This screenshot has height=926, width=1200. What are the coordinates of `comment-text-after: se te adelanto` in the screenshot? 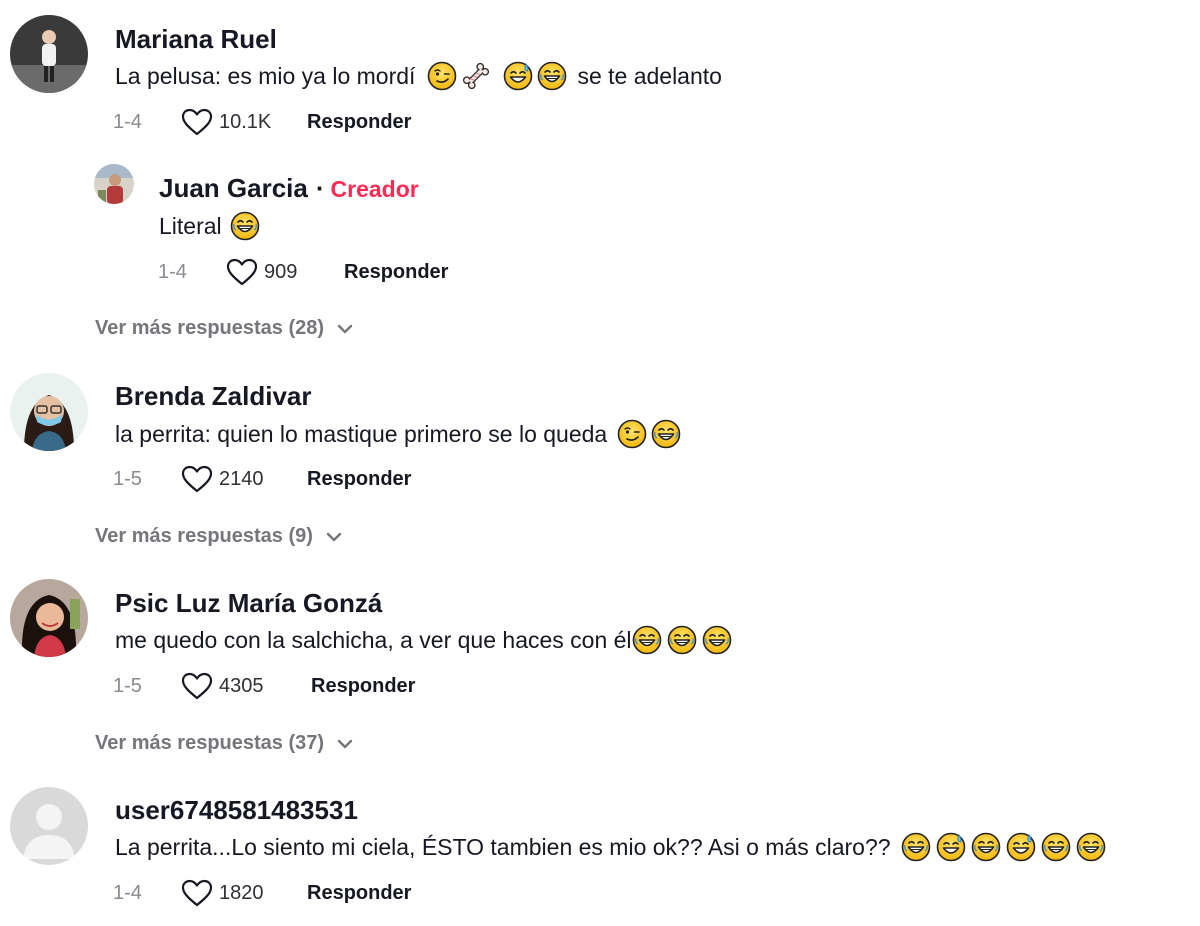 It's located at (649, 76).